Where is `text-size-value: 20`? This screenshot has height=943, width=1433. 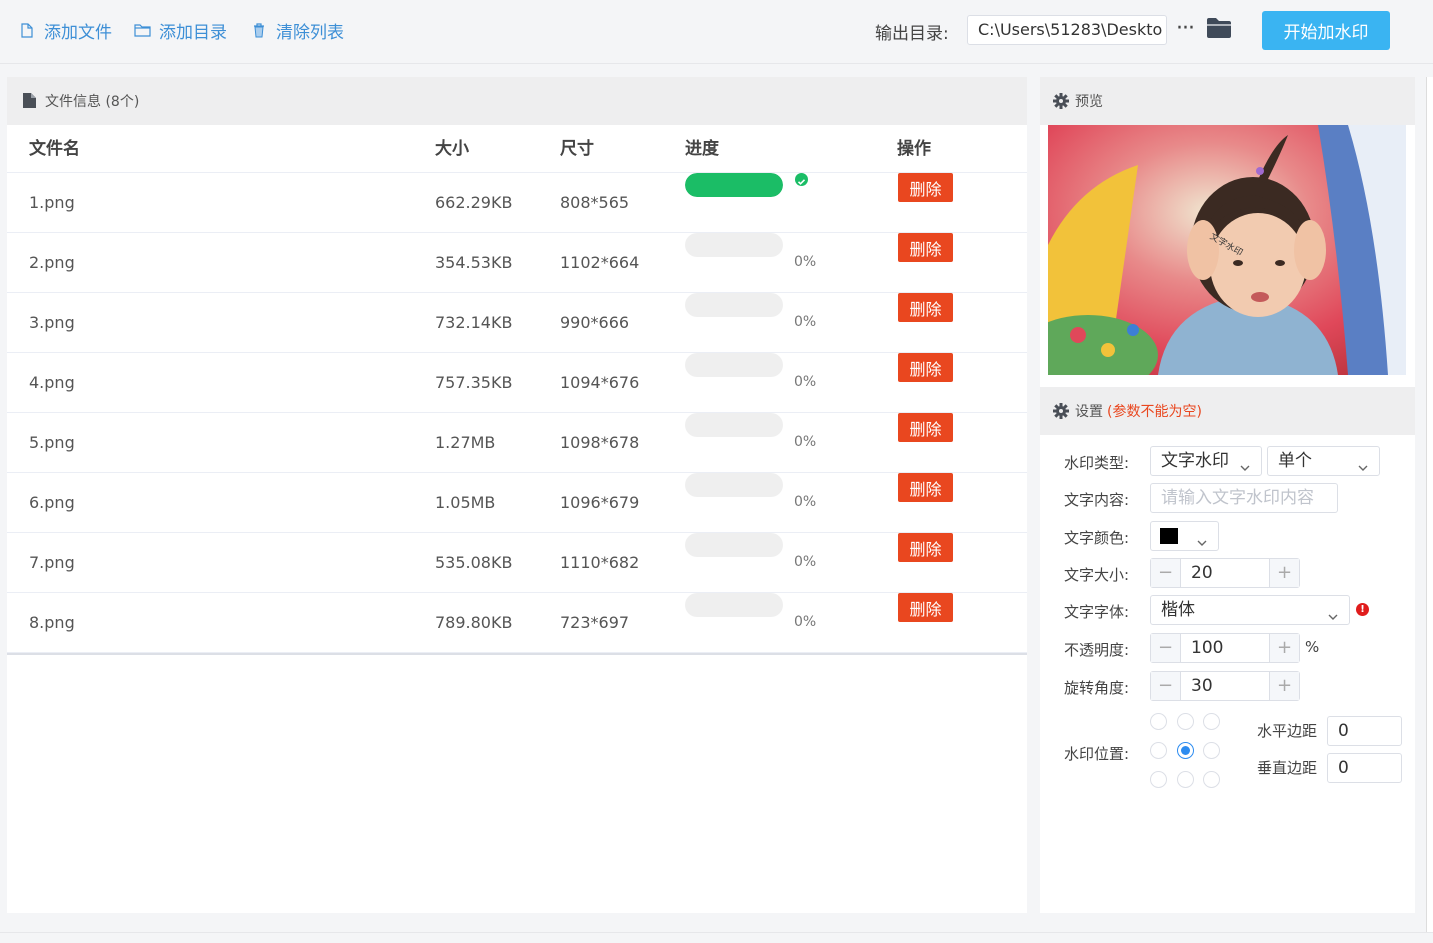 text-size-value: 20 is located at coordinates (1202, 573).